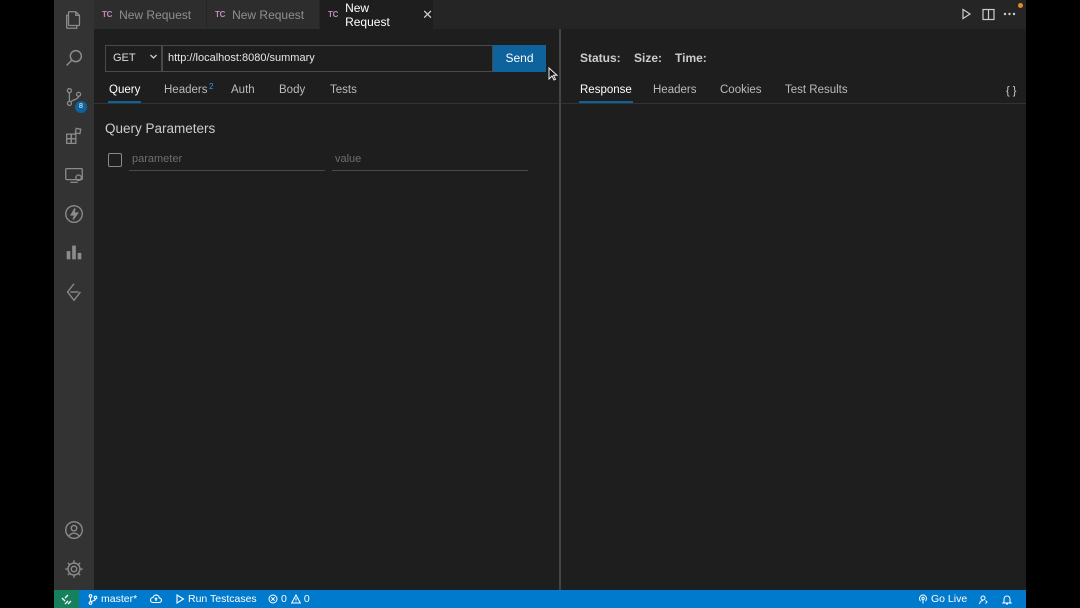  I want to click on time-label: Time:, so click(691, 58).